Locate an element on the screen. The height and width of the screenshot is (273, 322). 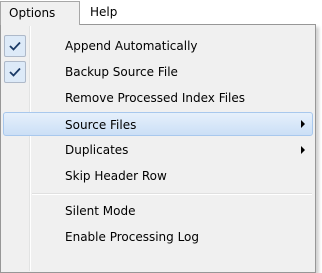
menu-item-label: Skip Header Row is located at coordinates (116, 176).